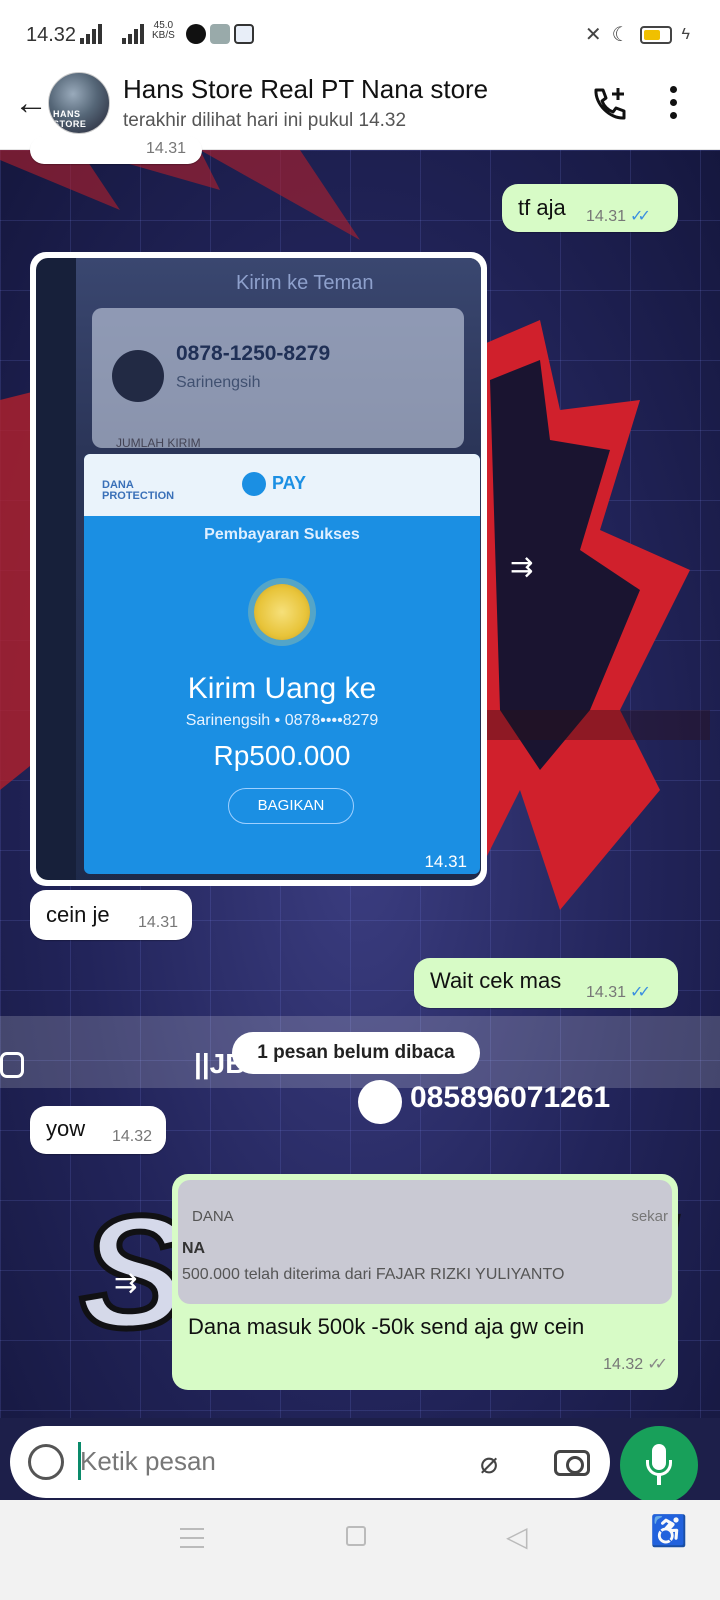 The height and width of the screenshot is (1600, 720). What do you see at coordinates (265, 120) in the screenshot?
I see `last-seen: terakhir dilihat hari ini pukul 14.32` at bounding box center [265, 120].